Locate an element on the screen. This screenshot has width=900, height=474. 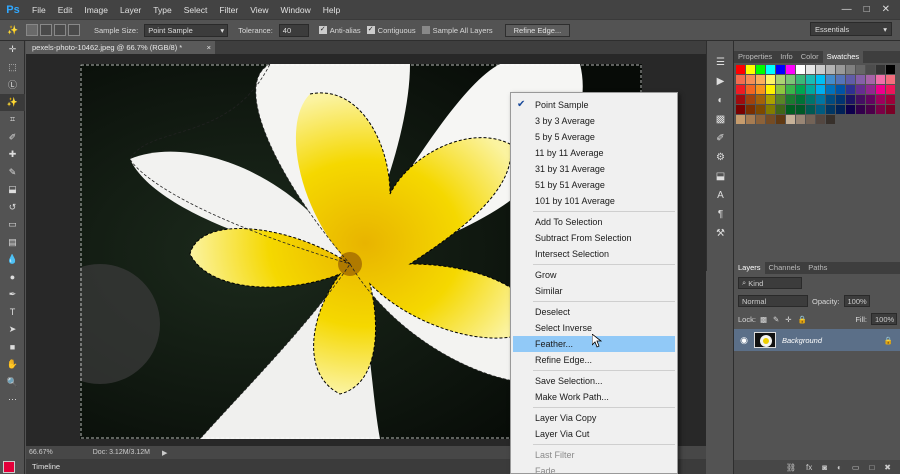
lock-icons: ▩✎✛🔒 is located at coordinates (786, 319).